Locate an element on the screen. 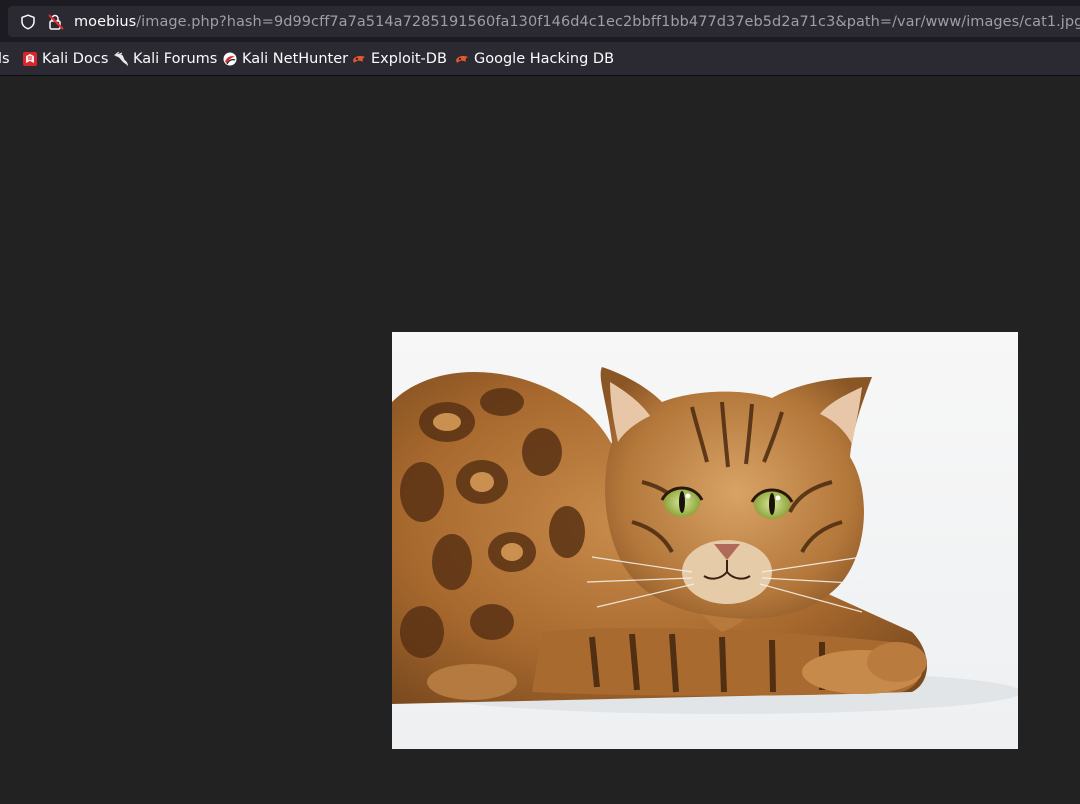  bookmark-truncated: ls is located at coordinates (5, 59).